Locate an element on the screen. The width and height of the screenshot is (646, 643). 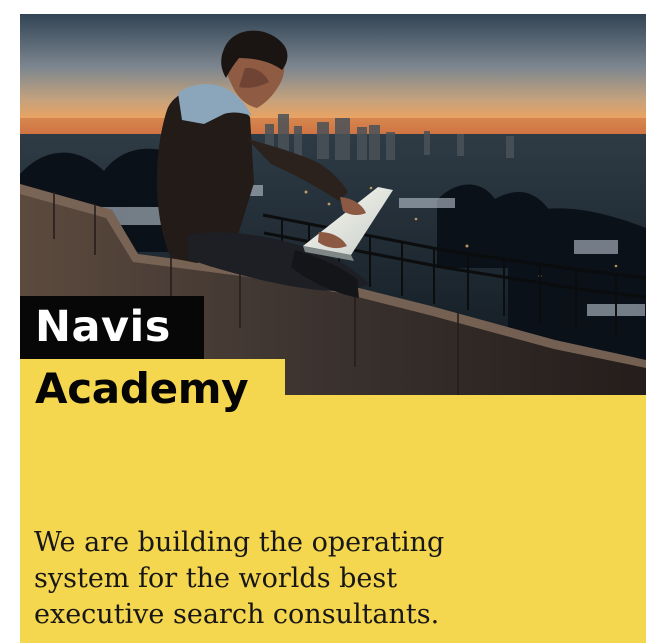
brand-logo-academy: Academy is located at coordinates (152, 389).